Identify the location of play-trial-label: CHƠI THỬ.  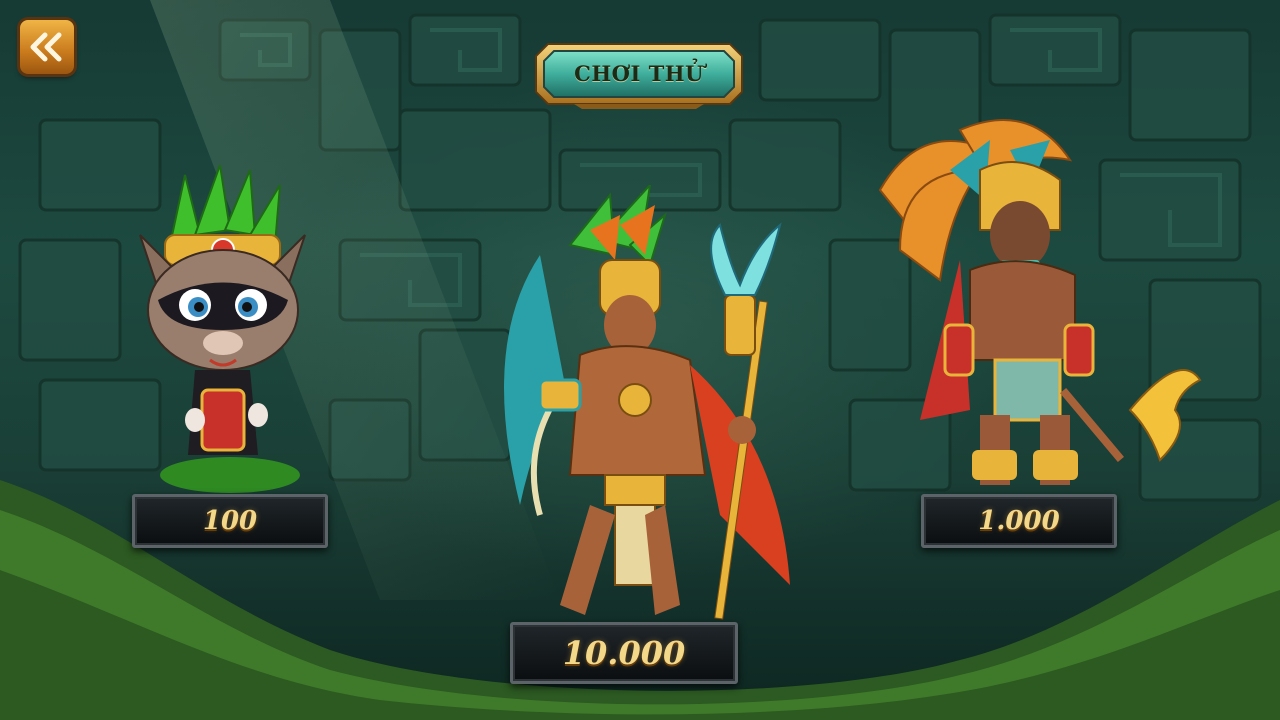
(639, 73).